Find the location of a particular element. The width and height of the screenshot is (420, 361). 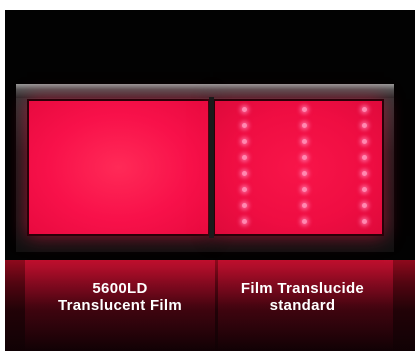

label-right-line2: standard is located at coordinates (302, 305).